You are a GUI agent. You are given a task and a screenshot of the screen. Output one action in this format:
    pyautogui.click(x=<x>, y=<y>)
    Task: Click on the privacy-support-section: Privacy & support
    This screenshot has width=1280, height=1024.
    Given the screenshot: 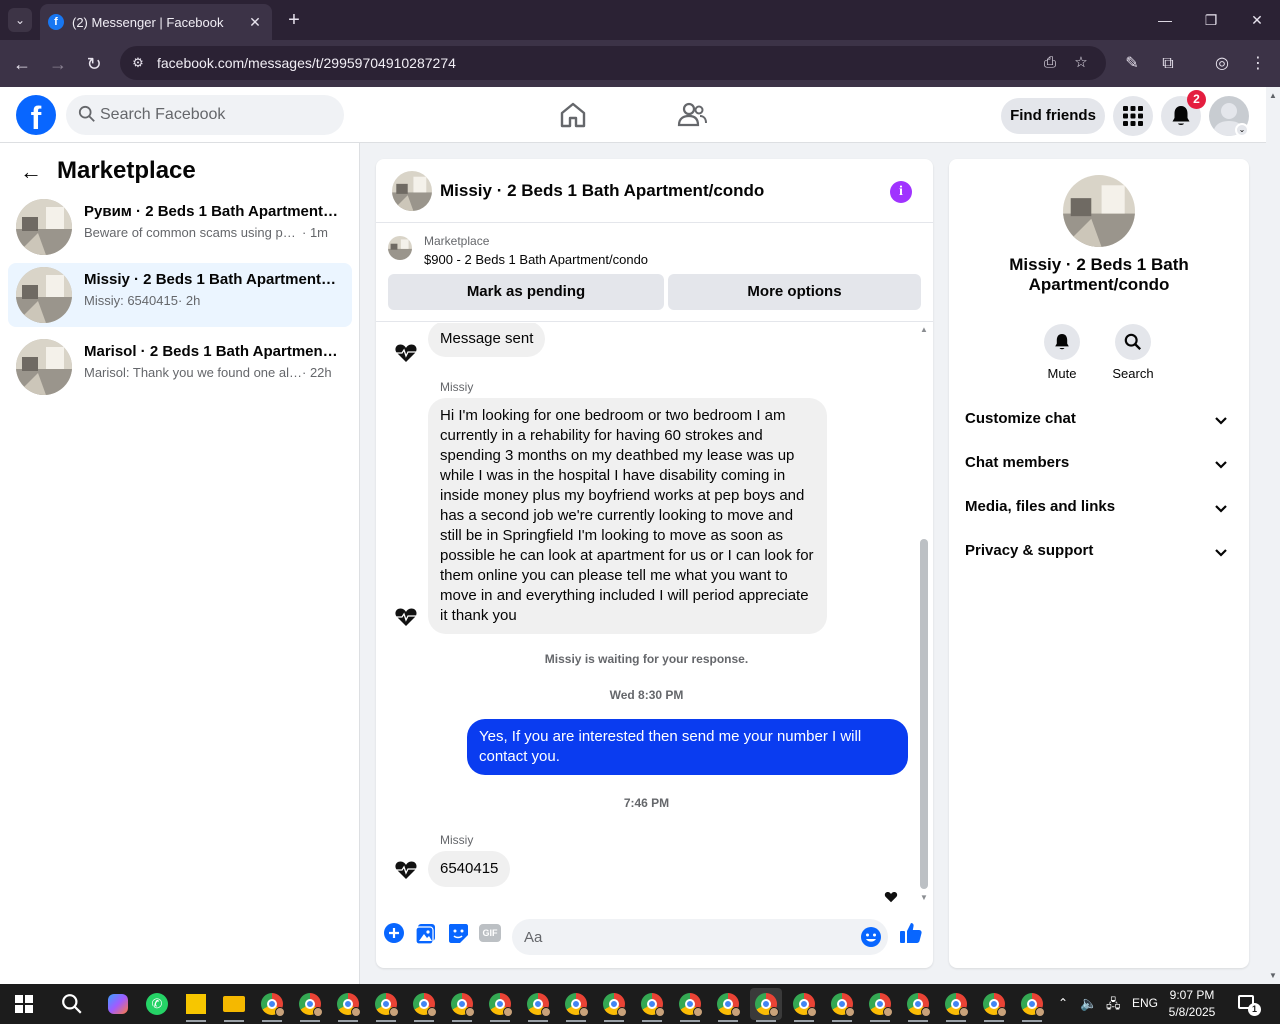 What is the action you would take?
    pyautogui.click(x=1099, y=552)
    